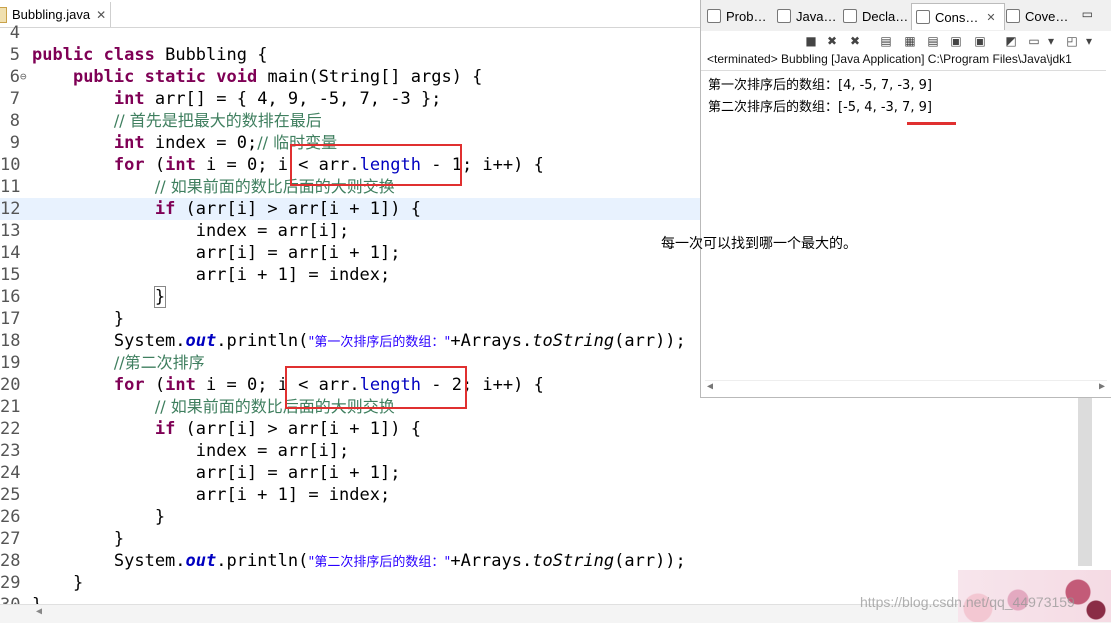  Describe the element at coordinates (910, 41) in the screenshot. I see `scroll-lock-icon: ▦` at that location.